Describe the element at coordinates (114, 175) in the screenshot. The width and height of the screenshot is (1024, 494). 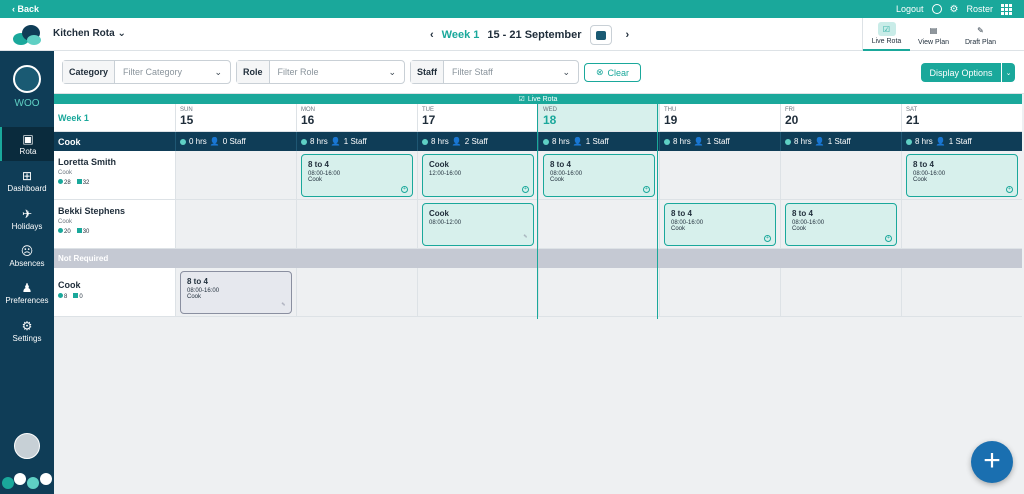
I see `staff-info: Loretta Smith Cook 28 32` at that location.